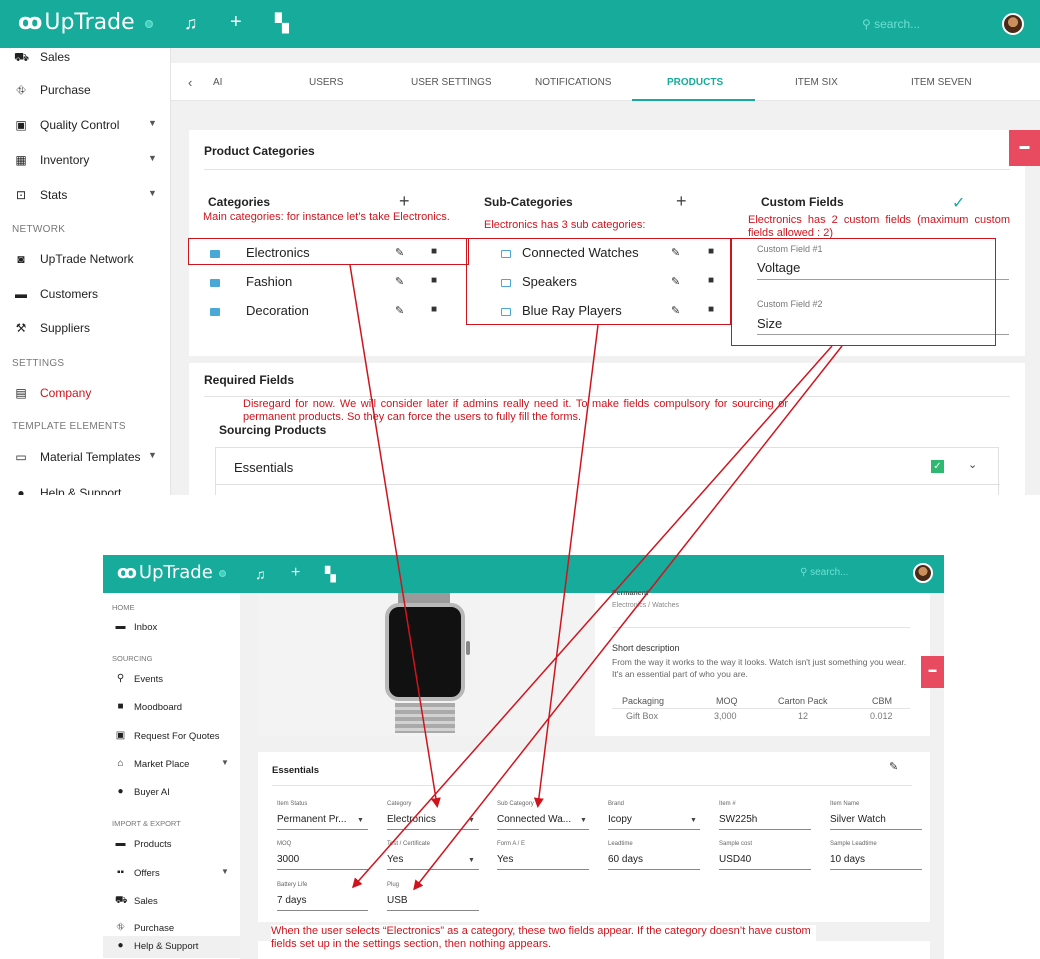 The height and width of the screenshot is (959, 1040). I want to click on annotation-box-custom-fields, so click(863, 292).